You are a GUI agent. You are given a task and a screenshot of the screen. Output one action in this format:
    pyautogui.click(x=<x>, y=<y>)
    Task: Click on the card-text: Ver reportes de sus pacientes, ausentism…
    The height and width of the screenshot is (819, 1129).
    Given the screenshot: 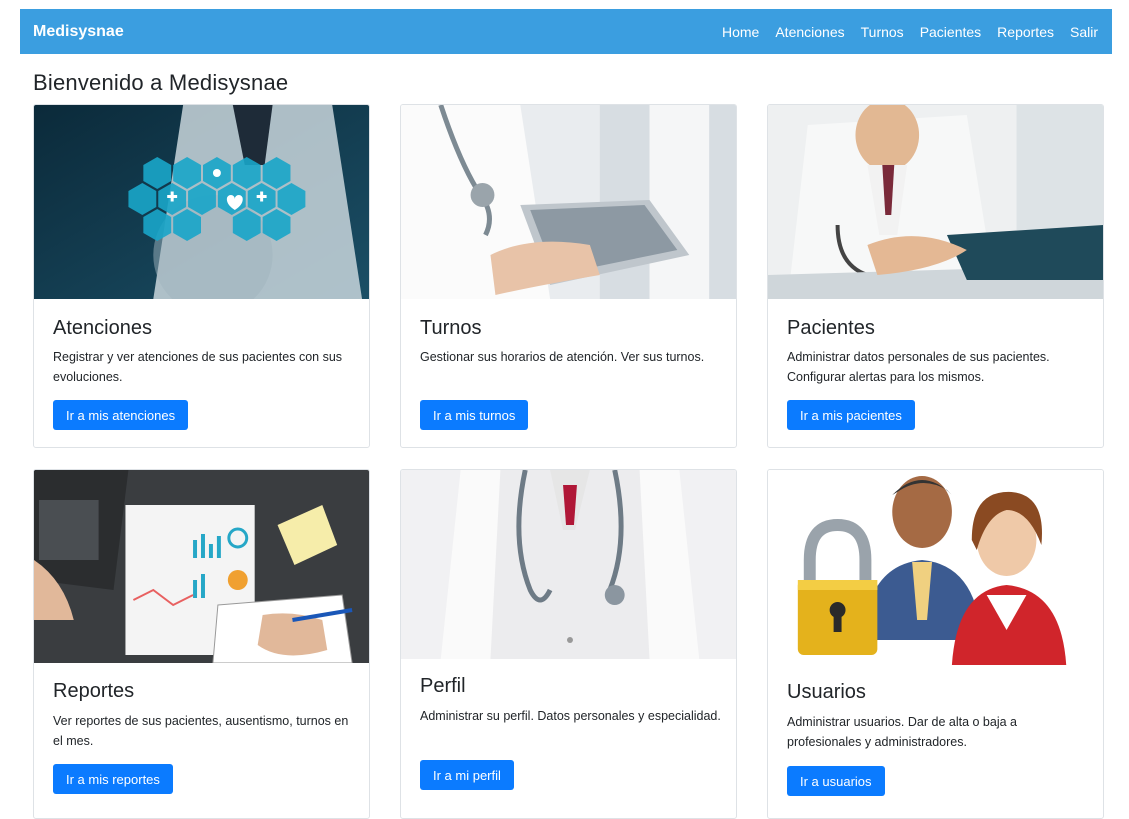 What is the action you would take?
    pyautogui.click(x=201, y=731)
    